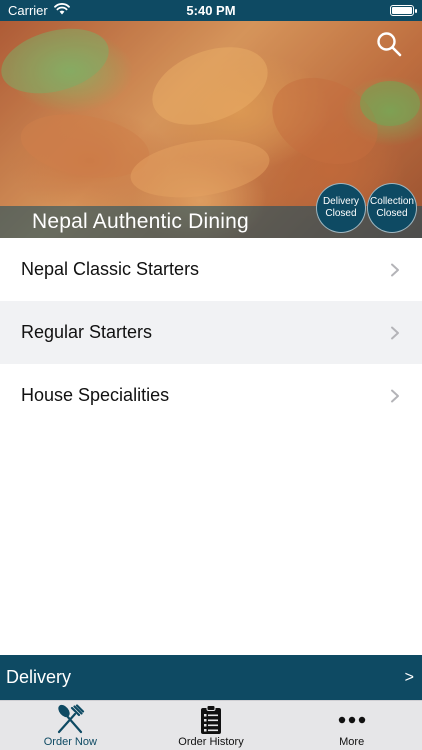 The image size is (422, 750). I want to click on tab-order-now: Order Now, so click(70, 725).